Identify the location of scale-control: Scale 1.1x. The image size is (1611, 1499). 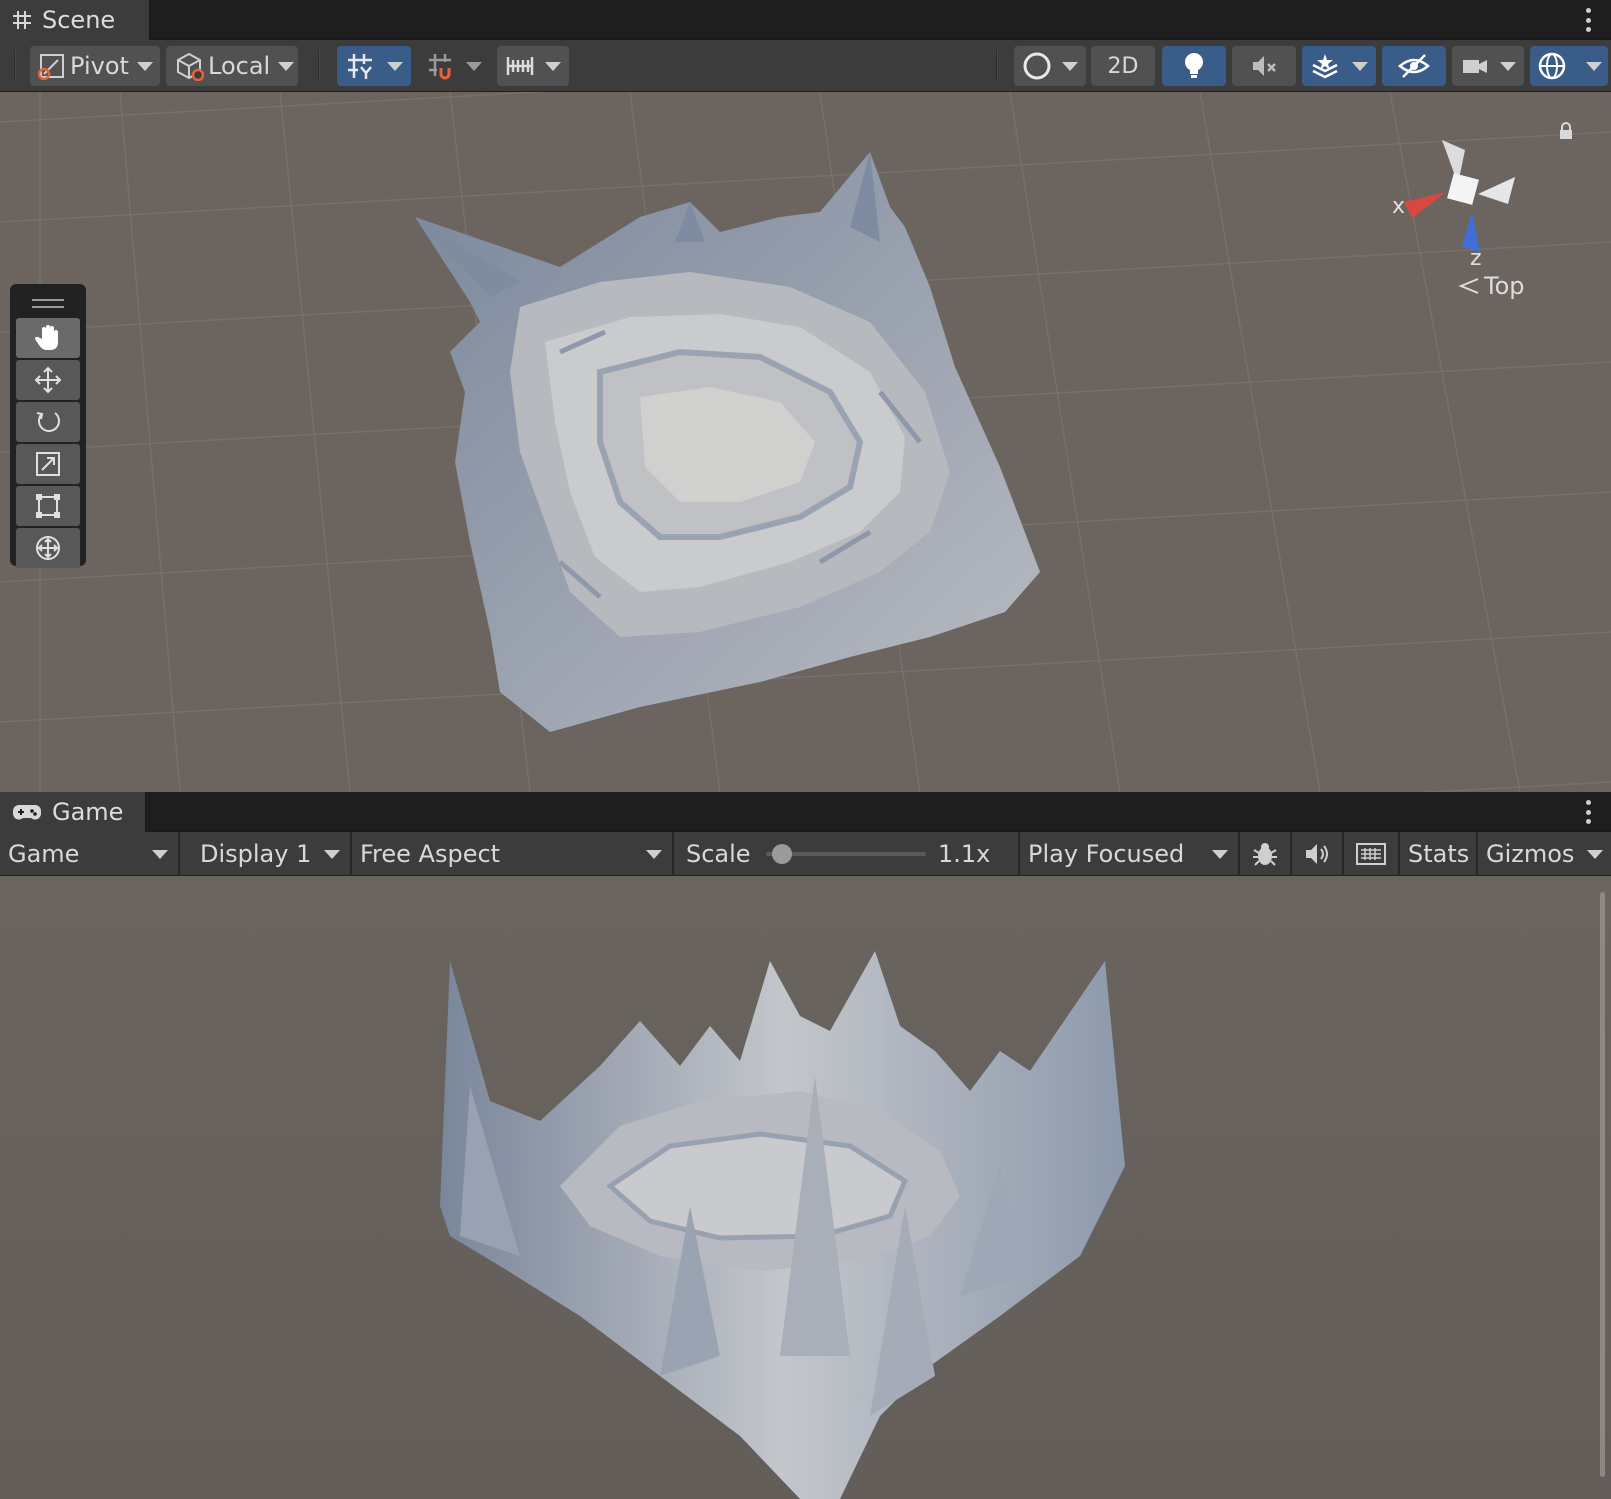
(847, 854).